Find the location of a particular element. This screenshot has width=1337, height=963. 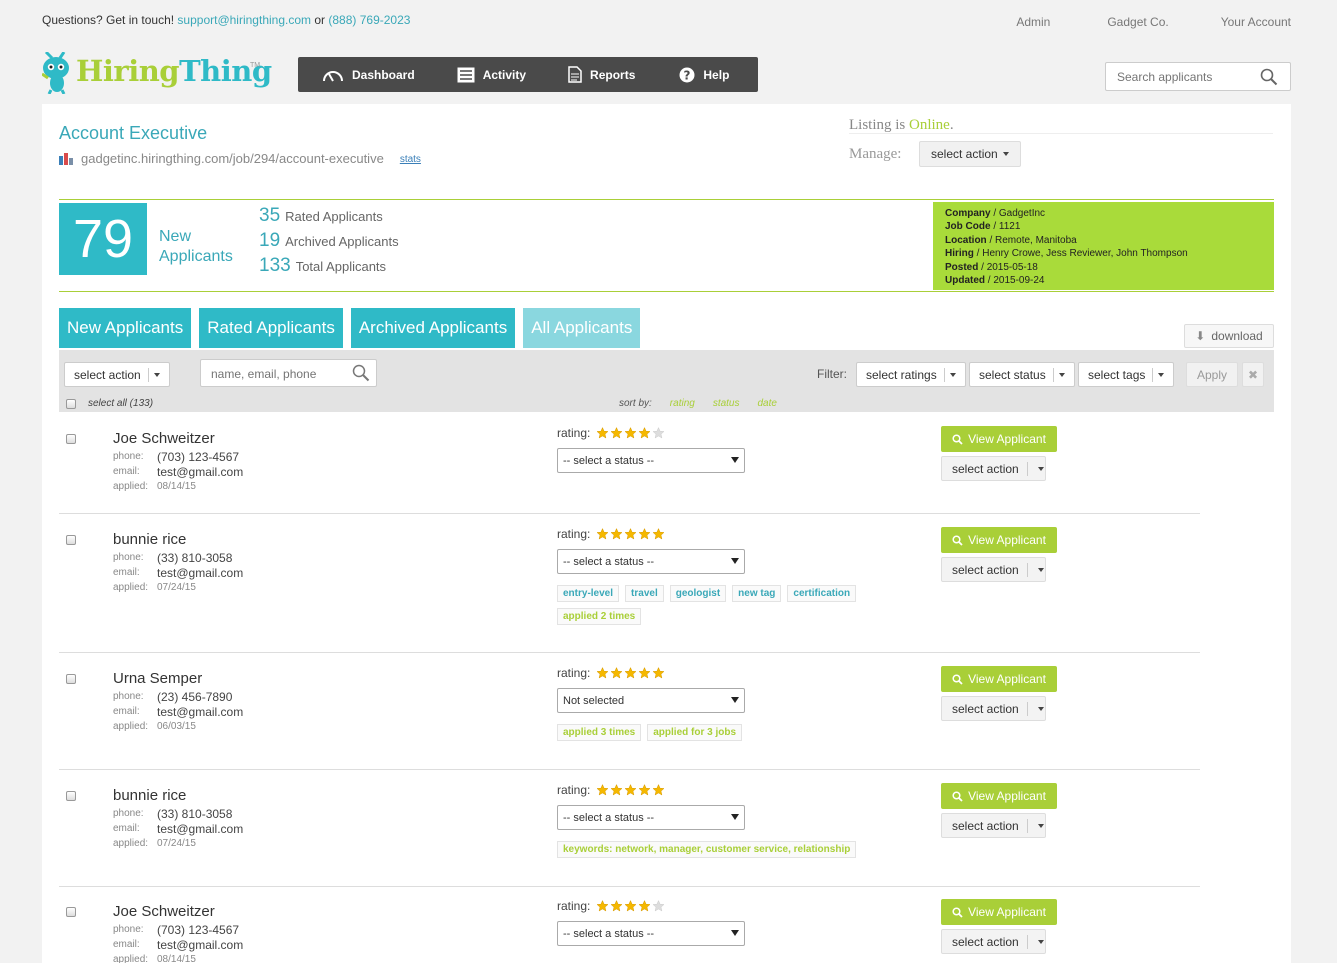

rated-count-row: 35 Rated Applicants is located at coordinates (329, 217).